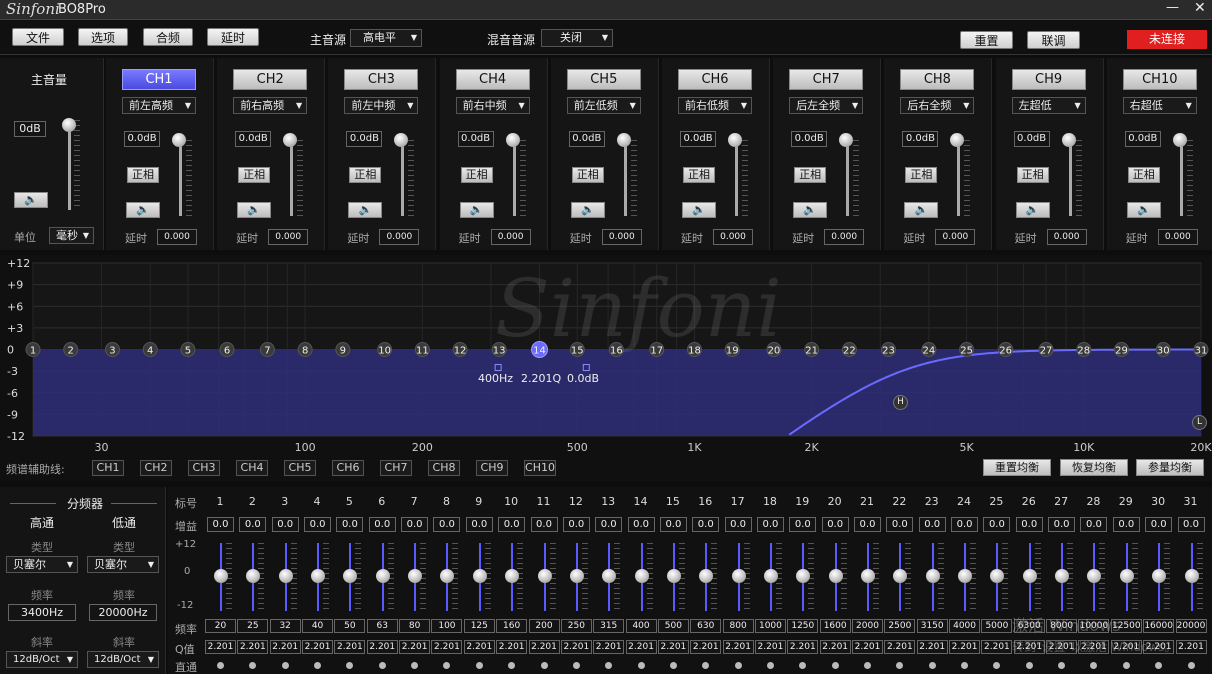 The height and width of the screenshot is (674, 1212). Describe the element at coordinates (826, 79) in the screenshot. I see `channel-tab-ch7: CH7` at that location.